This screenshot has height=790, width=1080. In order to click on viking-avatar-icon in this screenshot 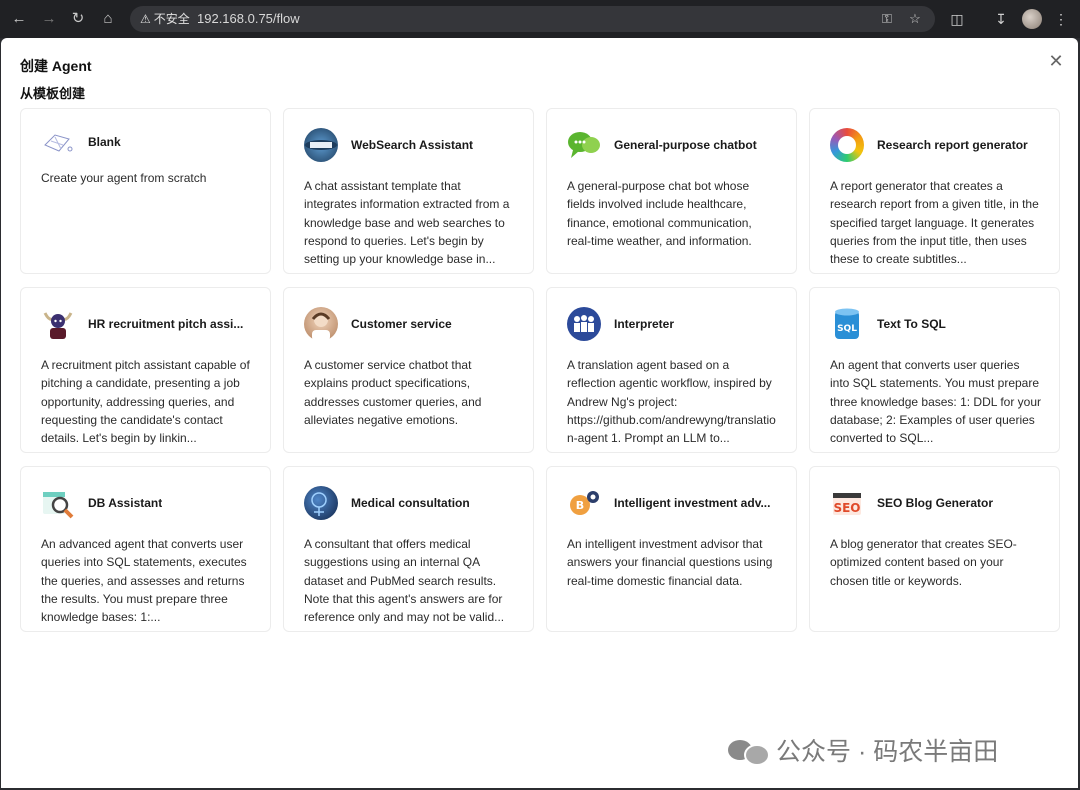, I will do `click(58, 324)`.